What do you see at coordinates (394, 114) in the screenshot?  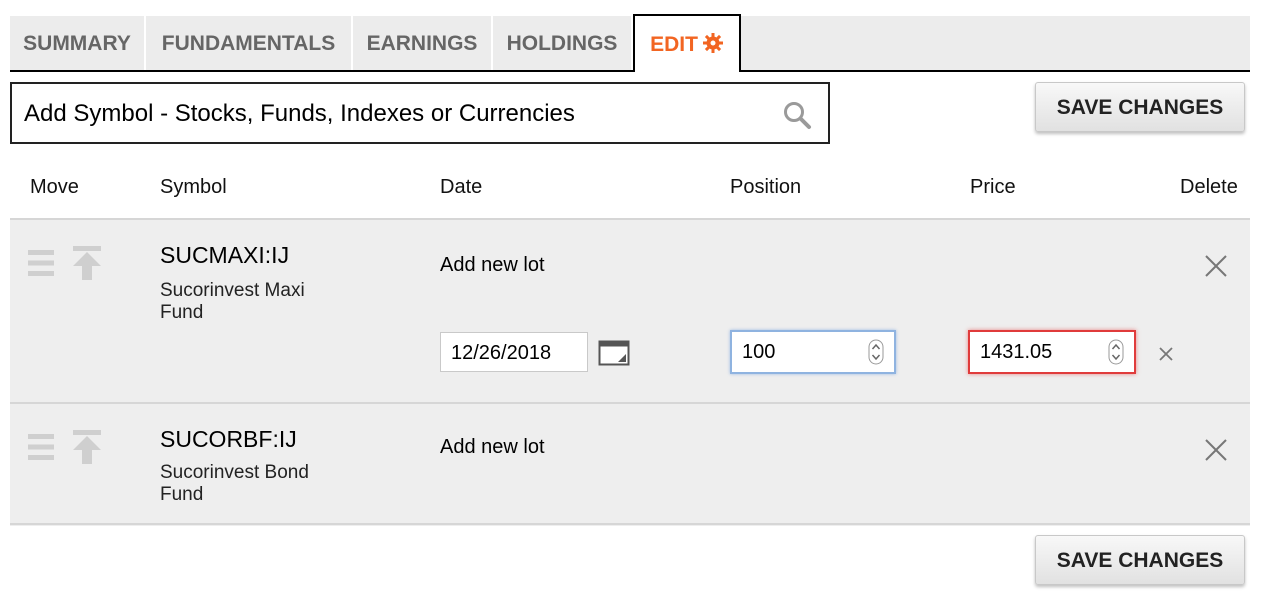 I see `symbol-search-input` at bounding box center [394, 114].